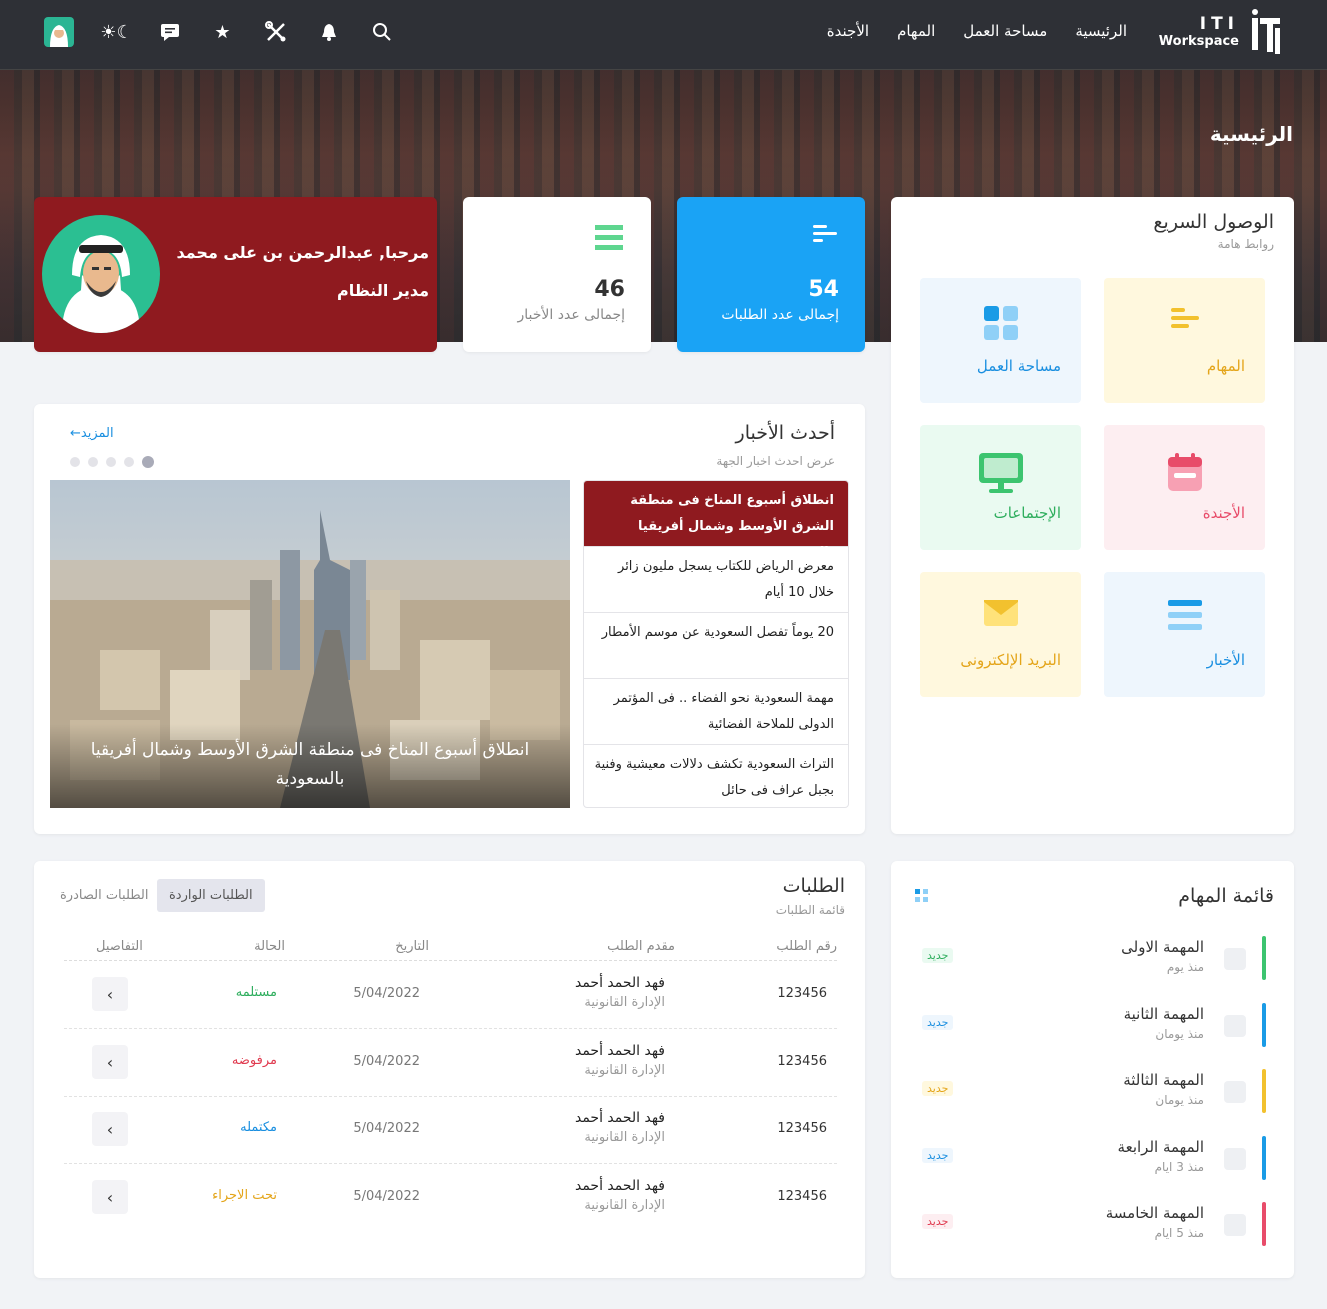 This screenshot has width=1327, height=1309. What do you see at coordinates (785, 433) in the screenshot?
I see `news-title: أحدث الأخبار` at bounding box center [785, 433].